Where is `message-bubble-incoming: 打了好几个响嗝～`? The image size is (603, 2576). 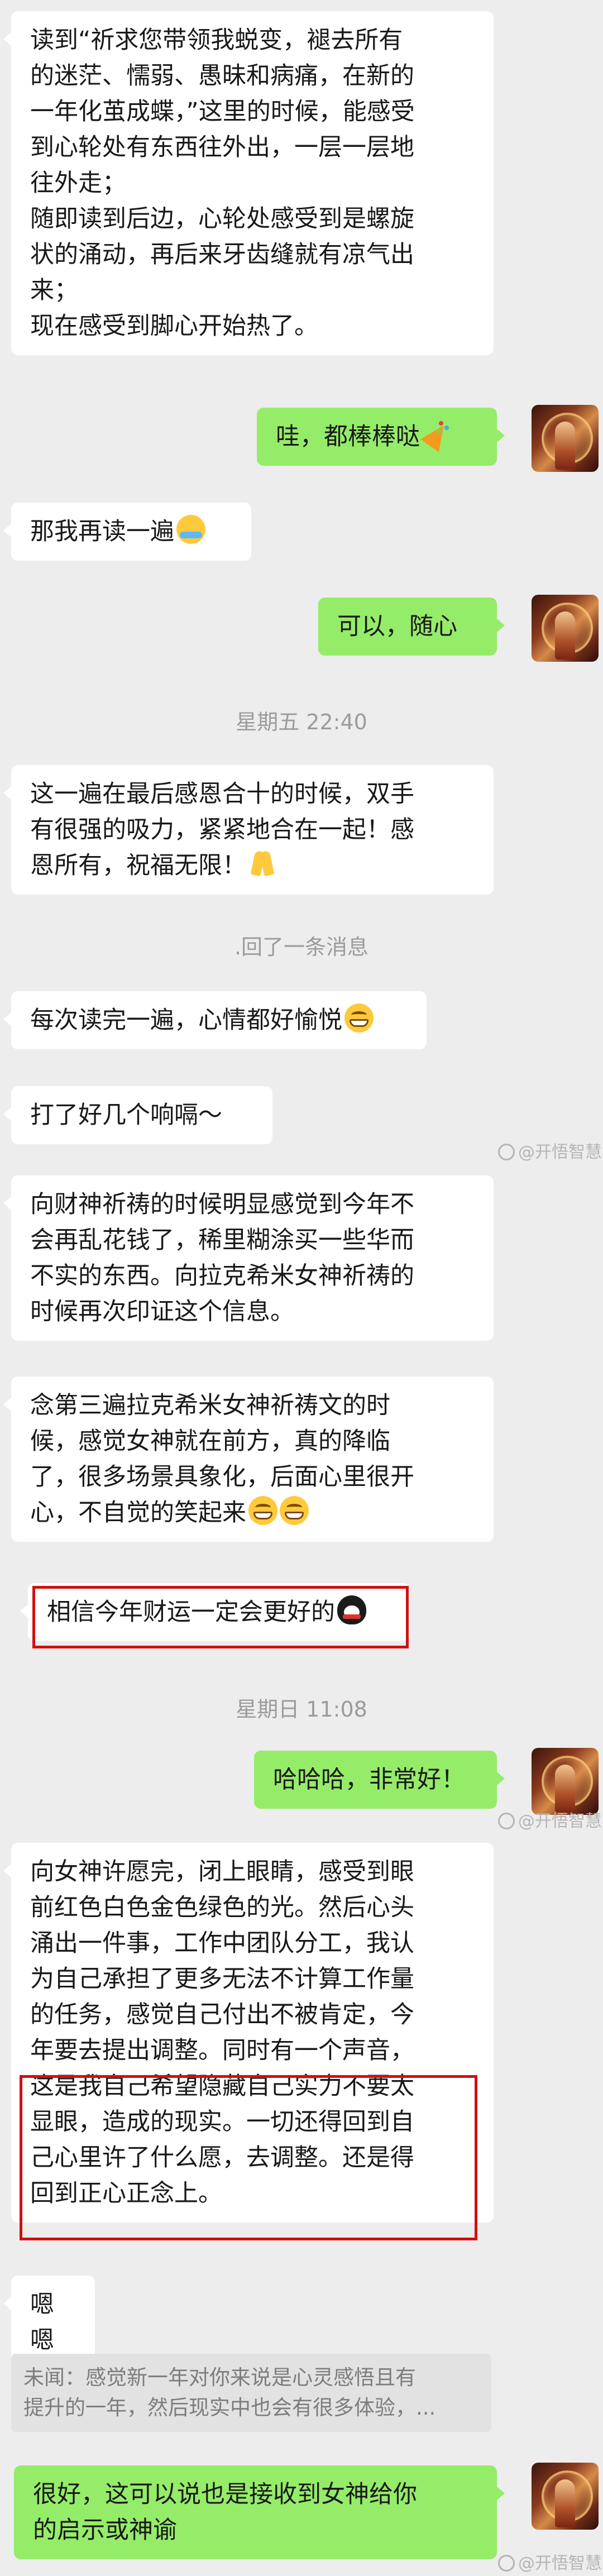
message-bubble-incoming: 打了好几个响嗝～ is located at coordinates (137, 1115).